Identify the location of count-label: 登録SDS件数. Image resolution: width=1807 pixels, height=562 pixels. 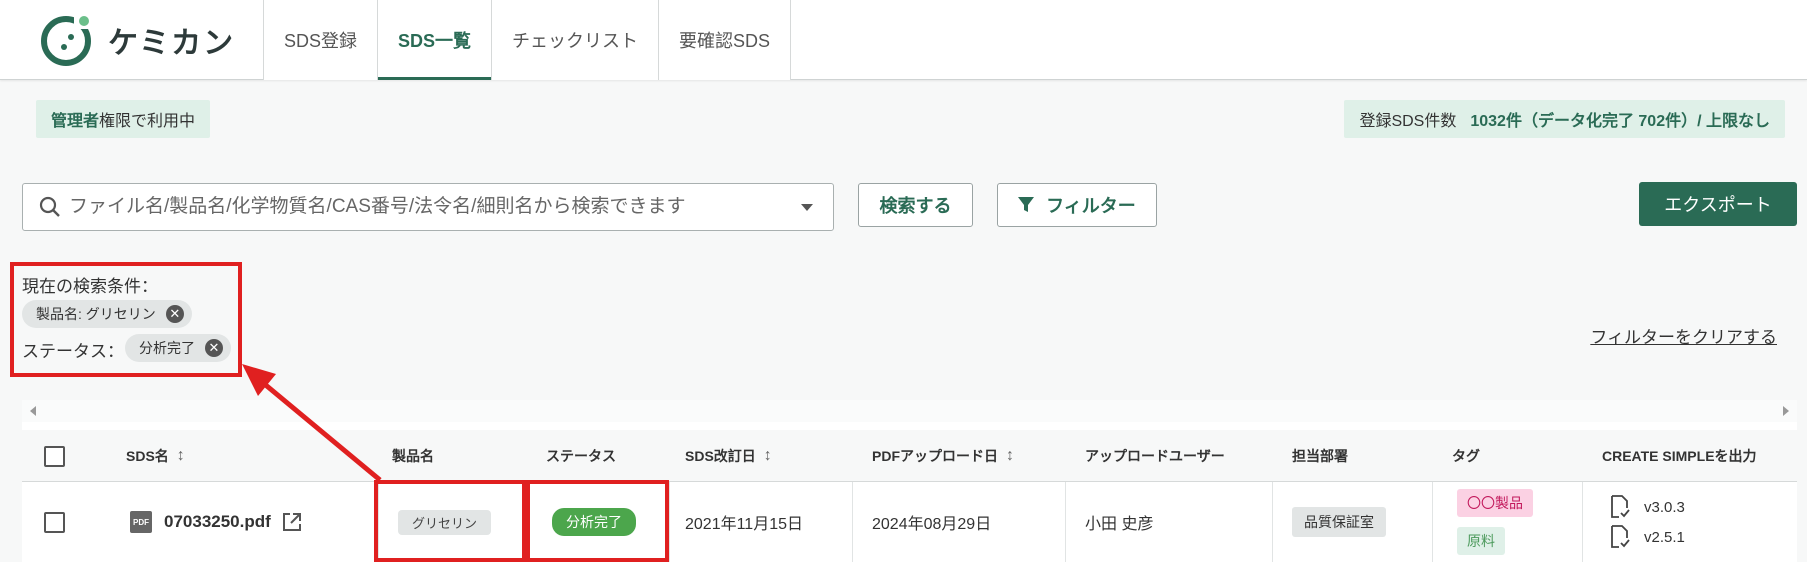
(1408, 121).